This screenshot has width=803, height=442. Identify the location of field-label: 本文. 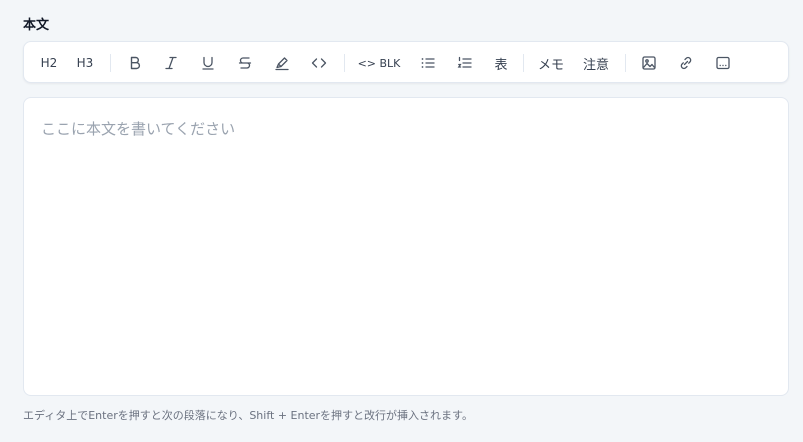
(36, 25).